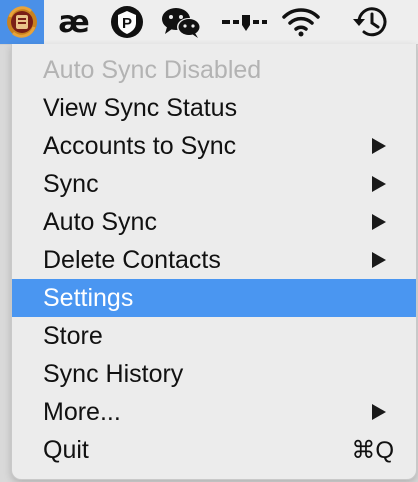 The width and height of the screenshot is (418, 482). Describe the element at coordinates (71, 183) in the screenshot. I see `menu-item-label: Sync` at that location.